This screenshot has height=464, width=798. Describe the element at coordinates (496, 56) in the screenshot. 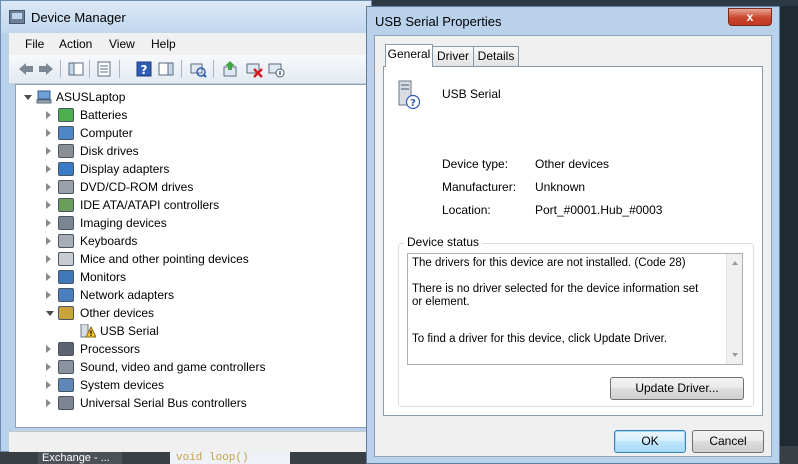

I see `tab-details: Details` at that location.